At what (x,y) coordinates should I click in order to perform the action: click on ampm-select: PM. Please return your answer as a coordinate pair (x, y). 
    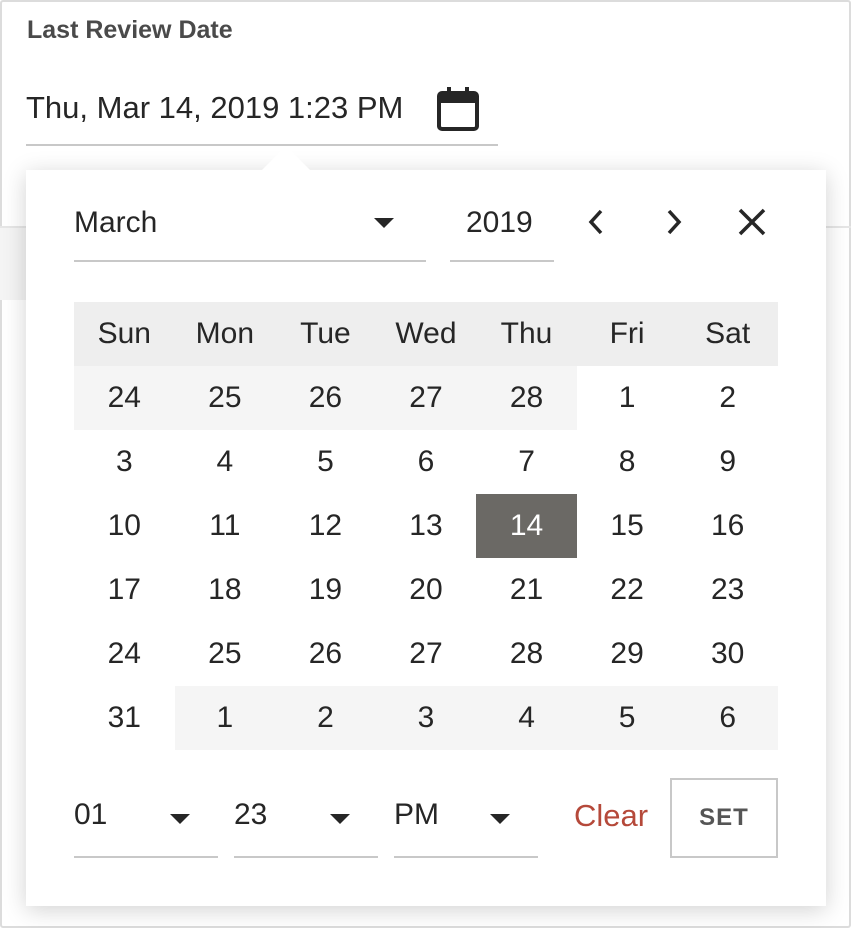
    Looking at the image, I should click on (466, 818).